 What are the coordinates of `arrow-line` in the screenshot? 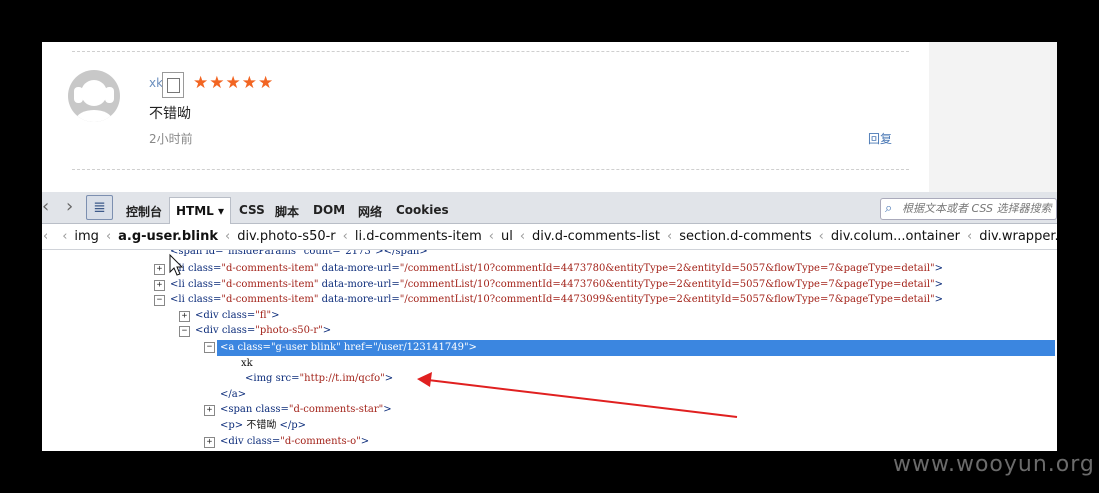 It's located at (582, 398).